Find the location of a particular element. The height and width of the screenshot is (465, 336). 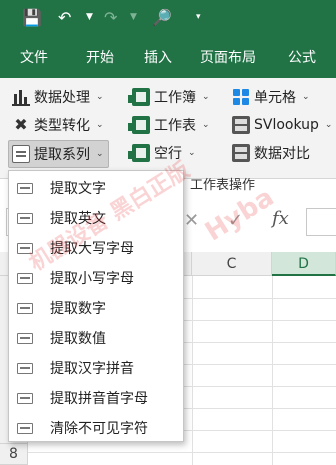

menu-item-label: 清除不可见字符 is located at coordinates (99, 429).